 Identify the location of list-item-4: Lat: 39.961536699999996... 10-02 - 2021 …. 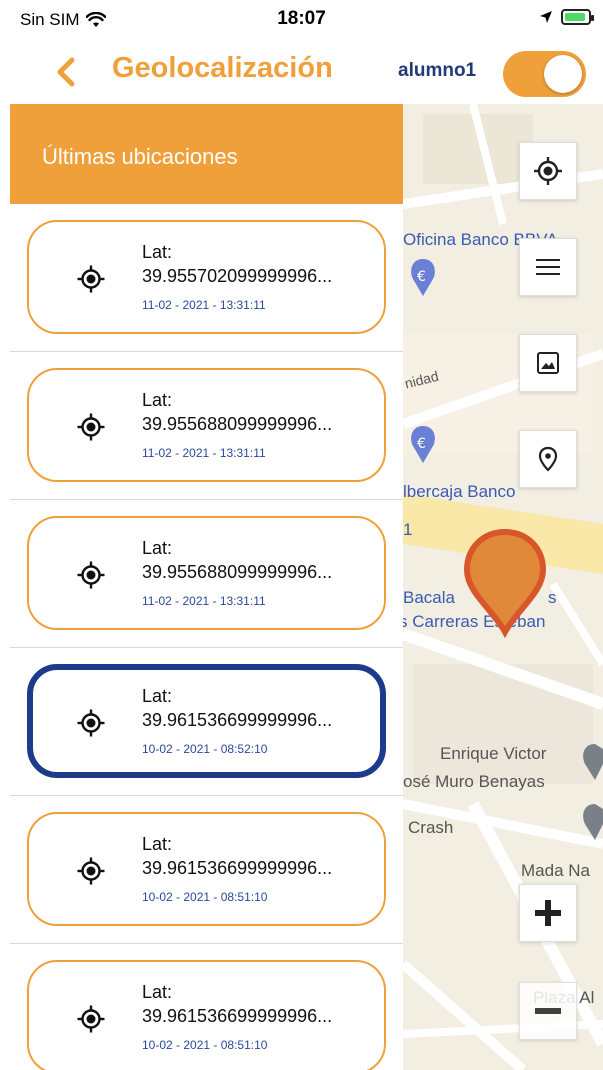
(206, 722).